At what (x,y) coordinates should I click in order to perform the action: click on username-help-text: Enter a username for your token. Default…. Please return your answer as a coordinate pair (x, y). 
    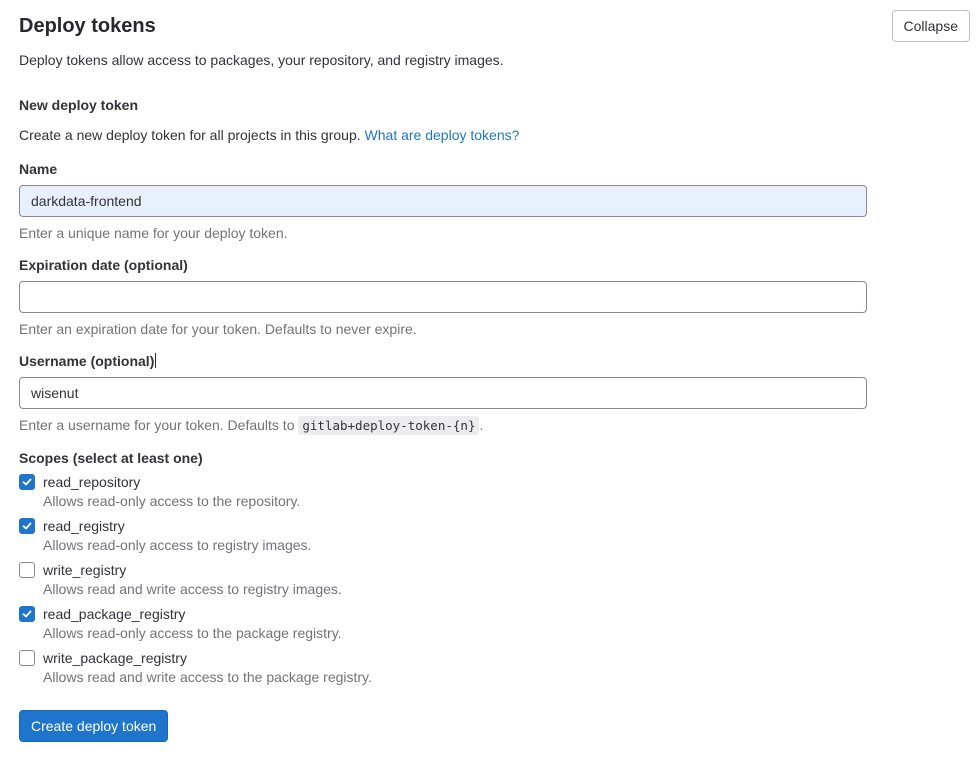
    Looking at the image, I should click on (157, 425).